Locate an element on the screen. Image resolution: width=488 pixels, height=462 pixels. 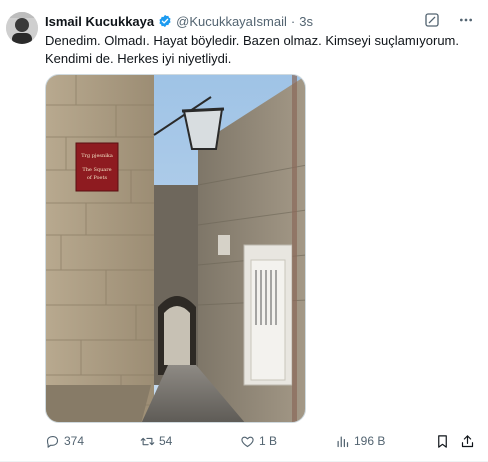
reply-button: 374 is located at coordinates (64, 441).